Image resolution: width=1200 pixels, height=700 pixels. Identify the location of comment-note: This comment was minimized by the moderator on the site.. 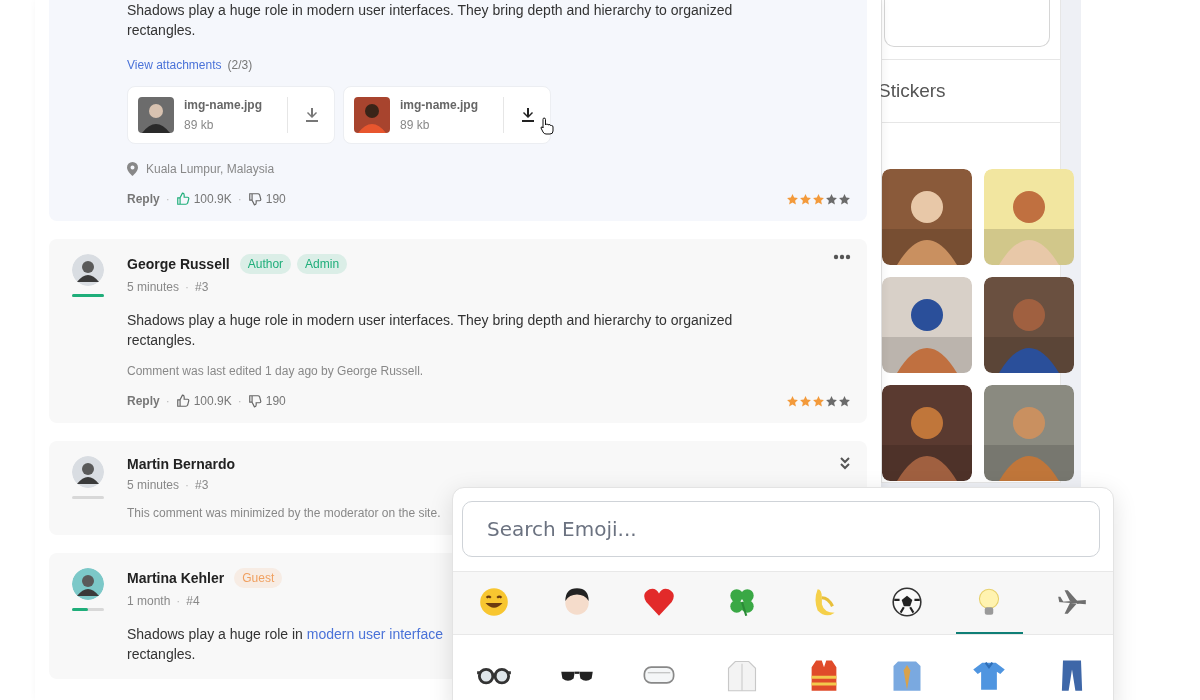
(284, 513).